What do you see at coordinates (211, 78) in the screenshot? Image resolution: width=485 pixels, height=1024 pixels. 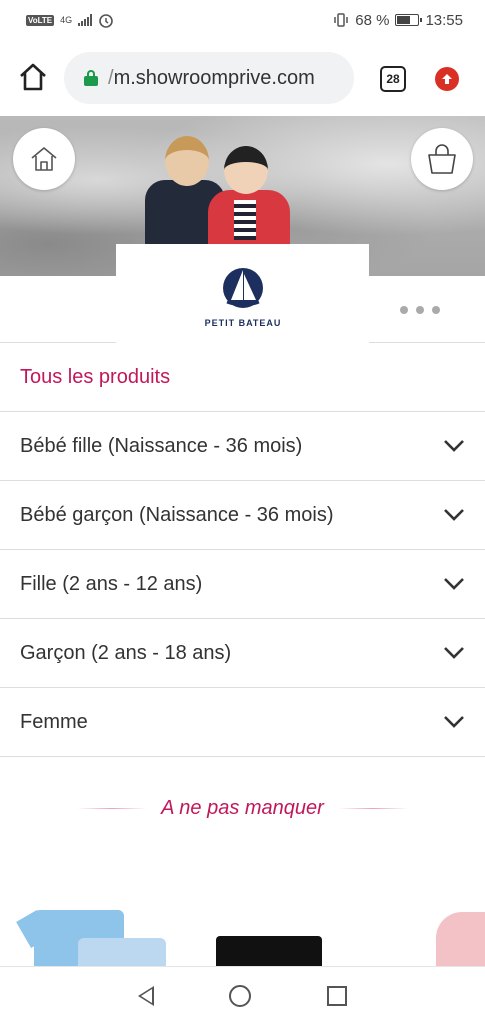 I see `url-text: /m.showroomprive.com` at bounding box center [211, 78].